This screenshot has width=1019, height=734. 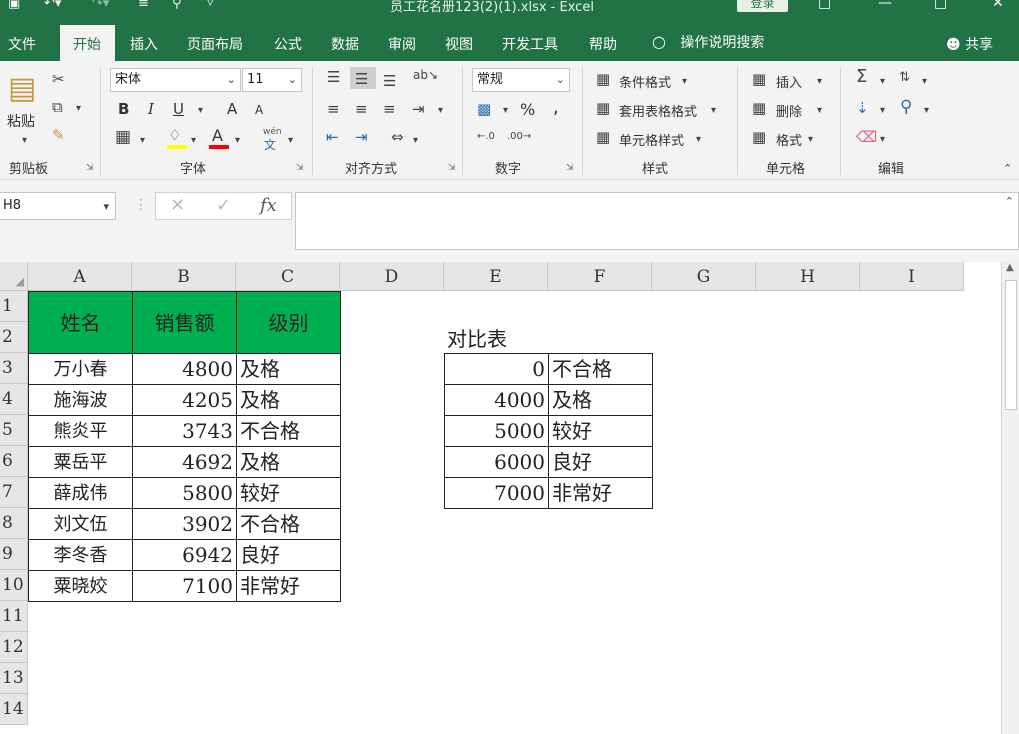 What do you see at coordinates (24, 141) in the screenshot?
I see `paste-dropdown-icon: ▾` at bounding box center [24, 141].